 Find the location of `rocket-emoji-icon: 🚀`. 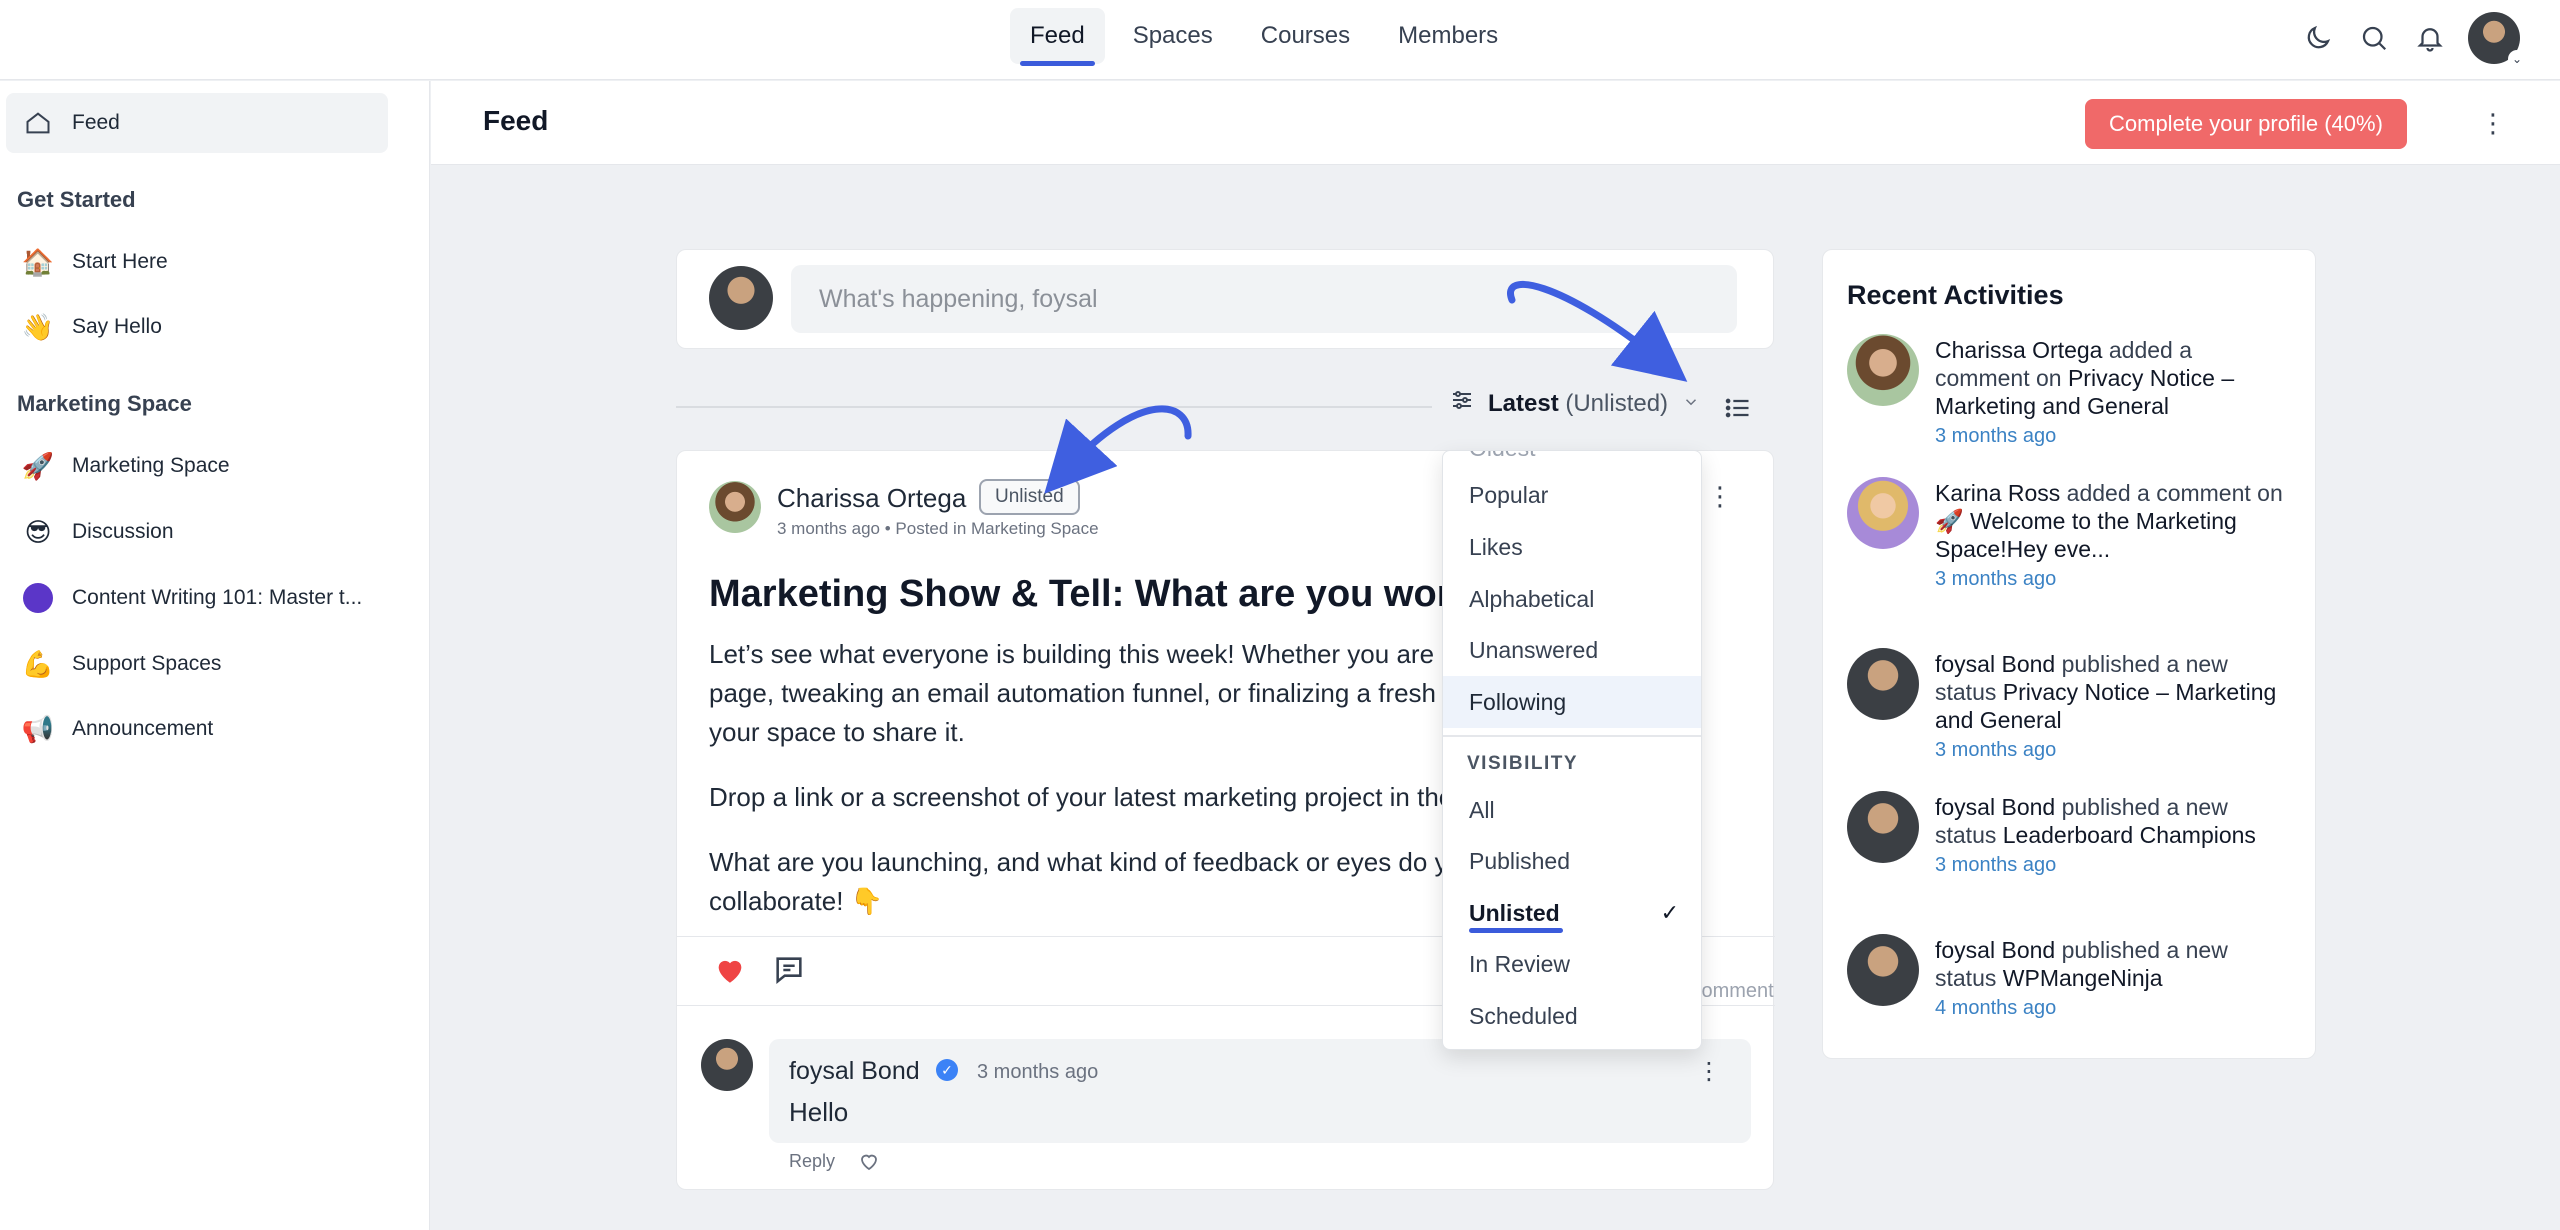

rocket-emoji-icon: 🚀 is located at coordinates (38, 465).